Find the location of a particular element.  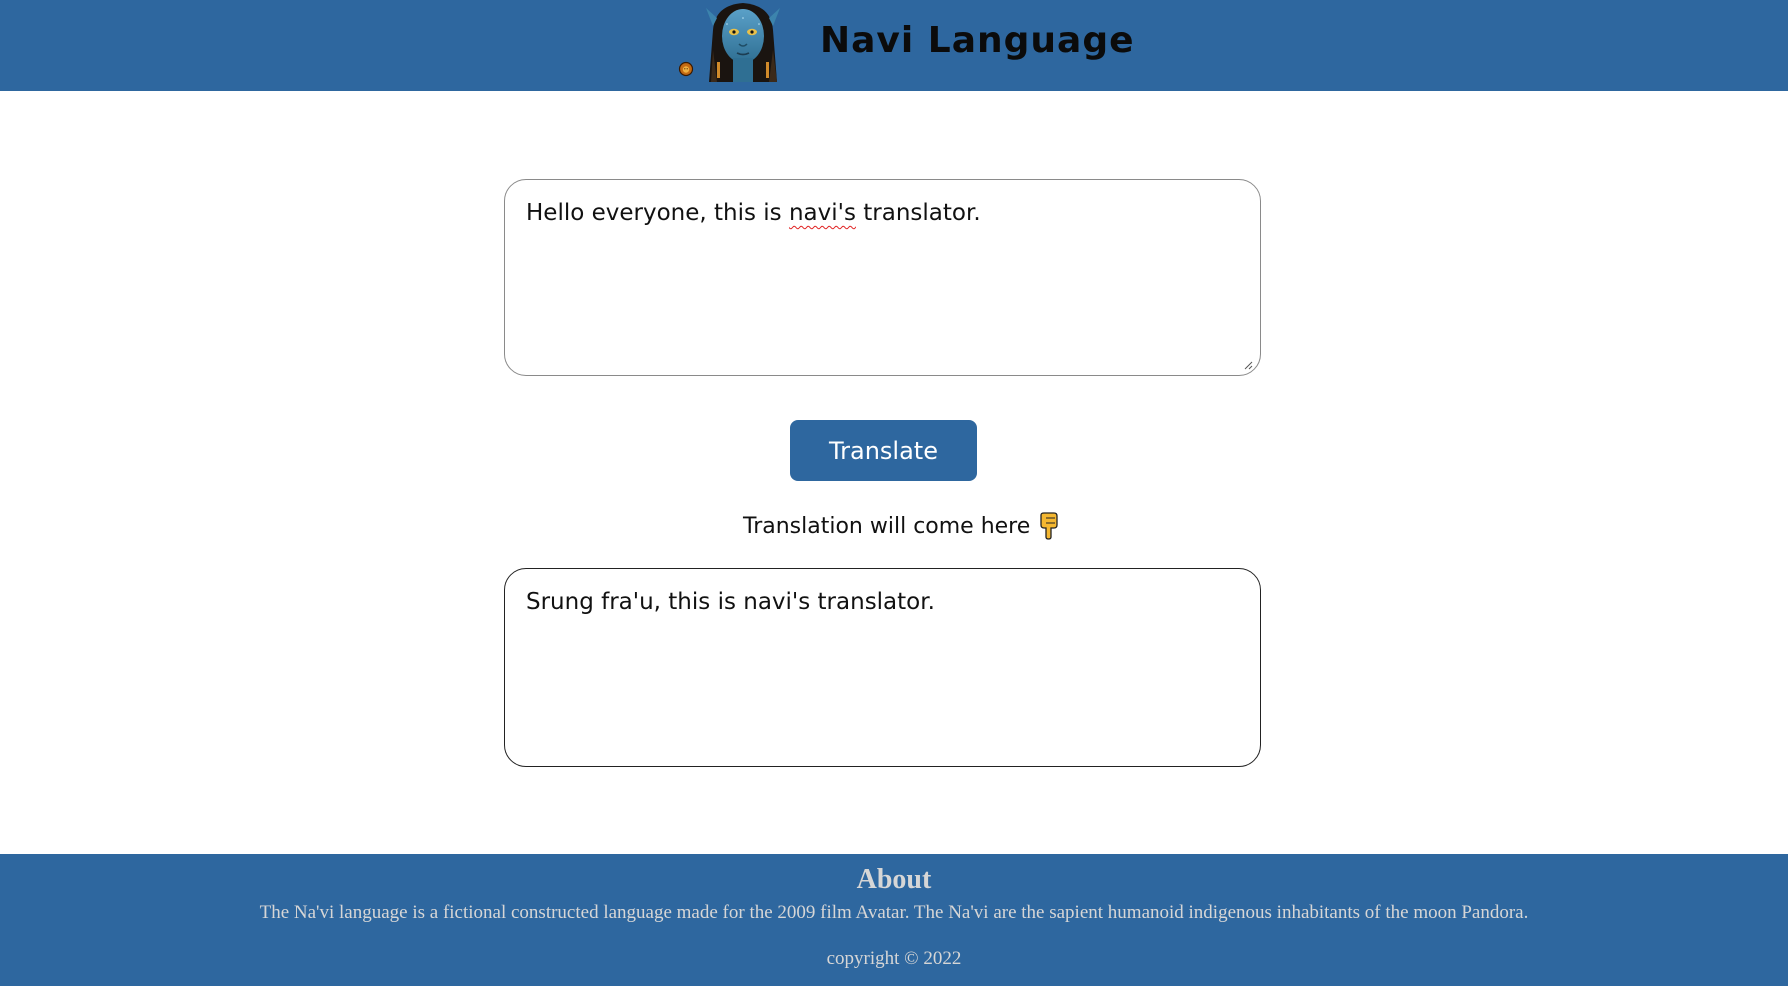

lion-emblem-icon is located at coordinates (686, 69).